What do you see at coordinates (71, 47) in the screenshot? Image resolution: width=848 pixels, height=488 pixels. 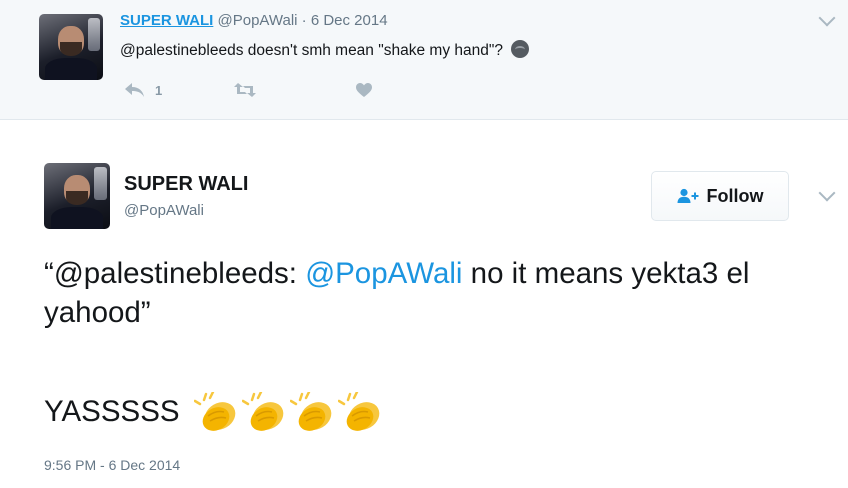 I see `parent-avatar` at bounding box center [71, 47].